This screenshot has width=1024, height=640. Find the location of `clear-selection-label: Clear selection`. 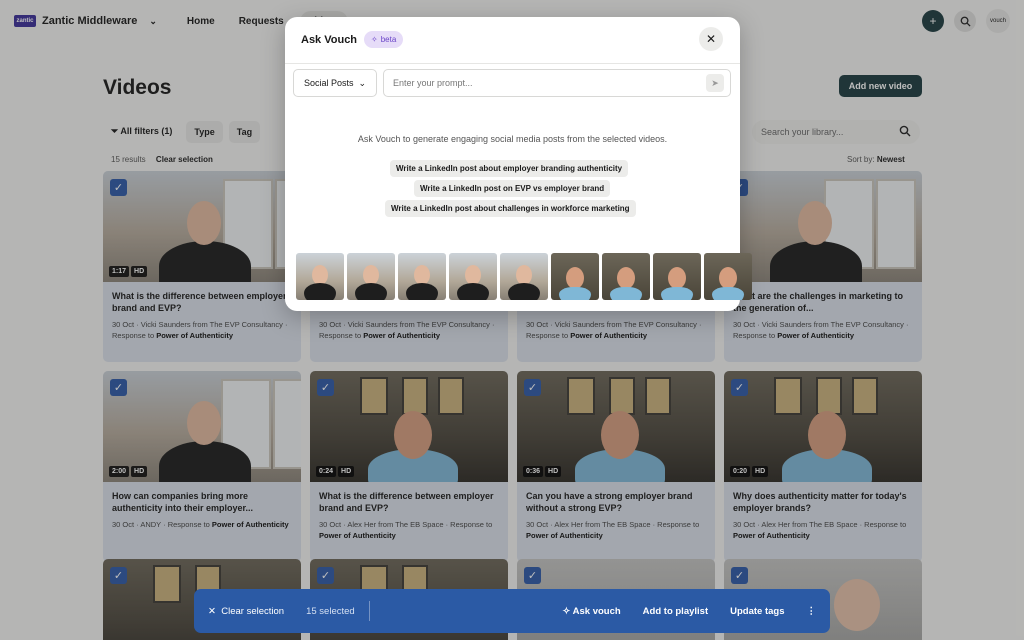

clear-selection-label: Clear selection is located at coordinates (253, 611).